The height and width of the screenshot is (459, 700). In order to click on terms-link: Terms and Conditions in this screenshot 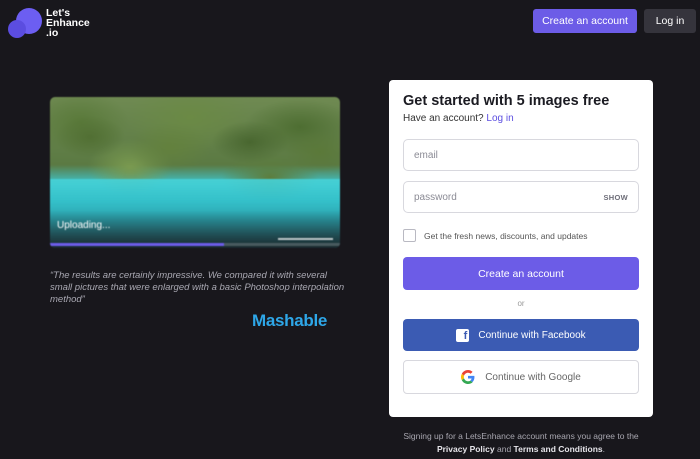, I will do `click(558, 449)`.